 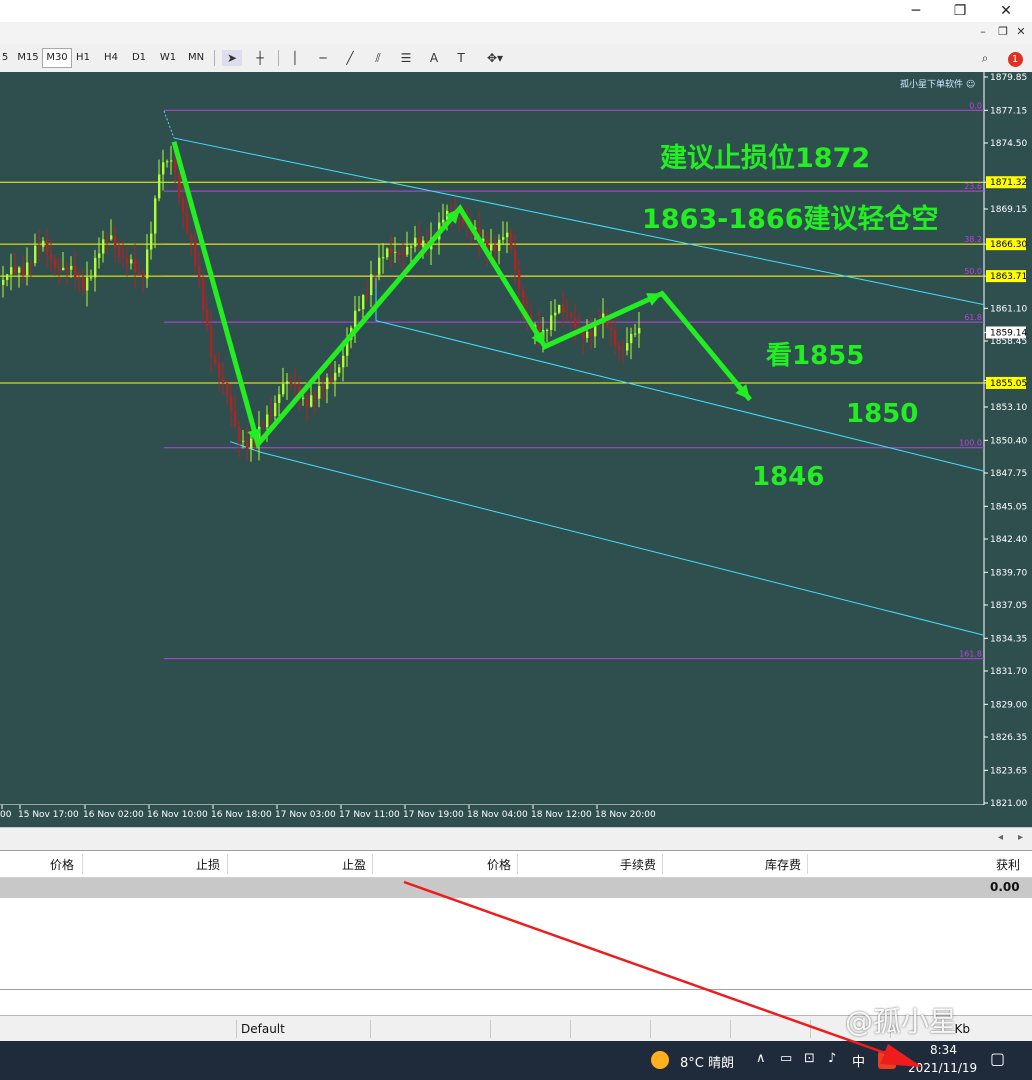 What do you see at coordinates (832, 1058) in the screenshot?
I see `volume-icon: ♪` at bounding box center [832, 1058].